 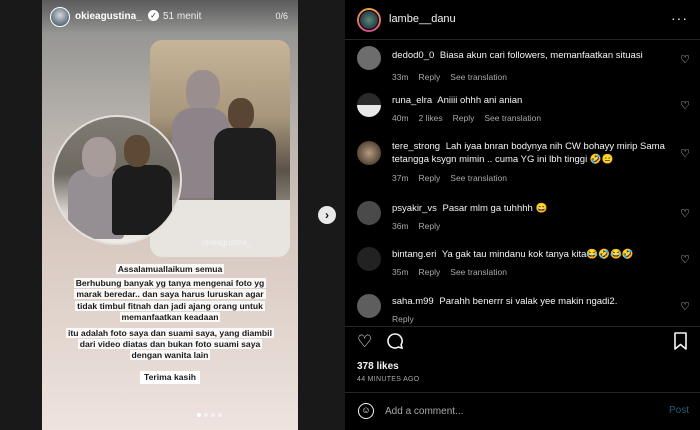 I want to click on comment-time: 35m, so click(x=400, y=272).